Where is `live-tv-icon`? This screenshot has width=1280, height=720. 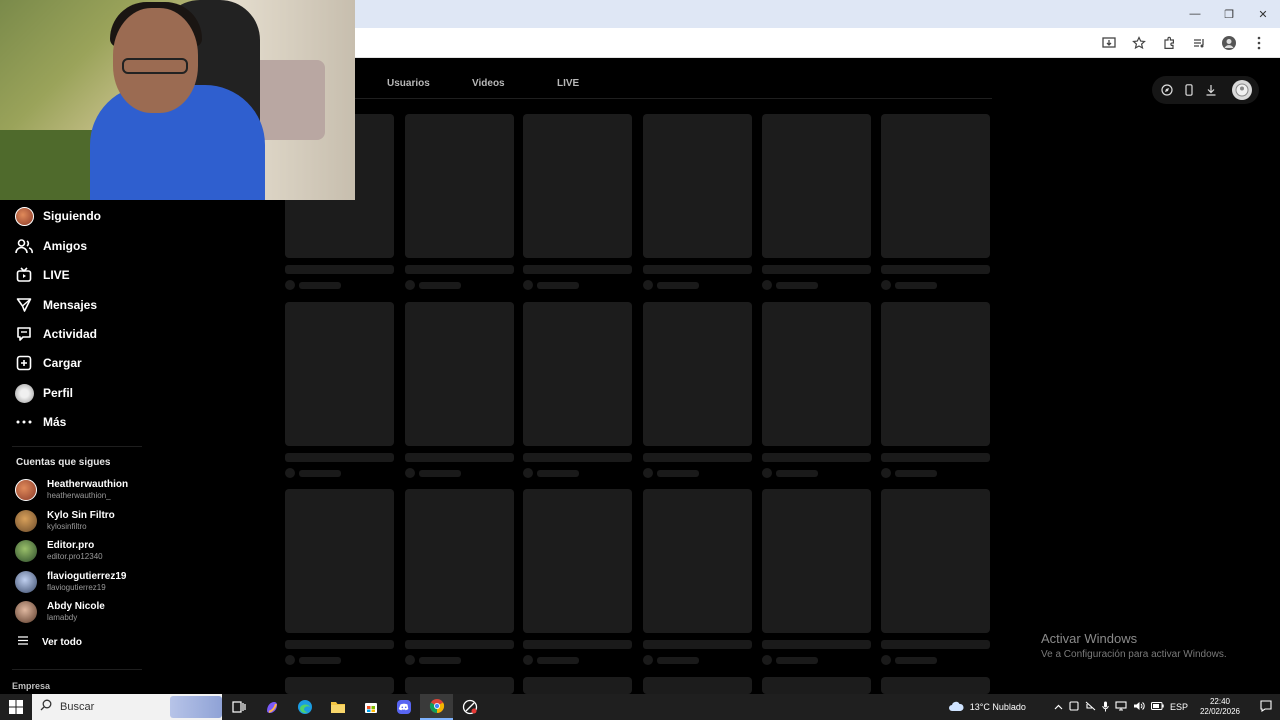
live-tv-icon is located at coordinates (24, 275).